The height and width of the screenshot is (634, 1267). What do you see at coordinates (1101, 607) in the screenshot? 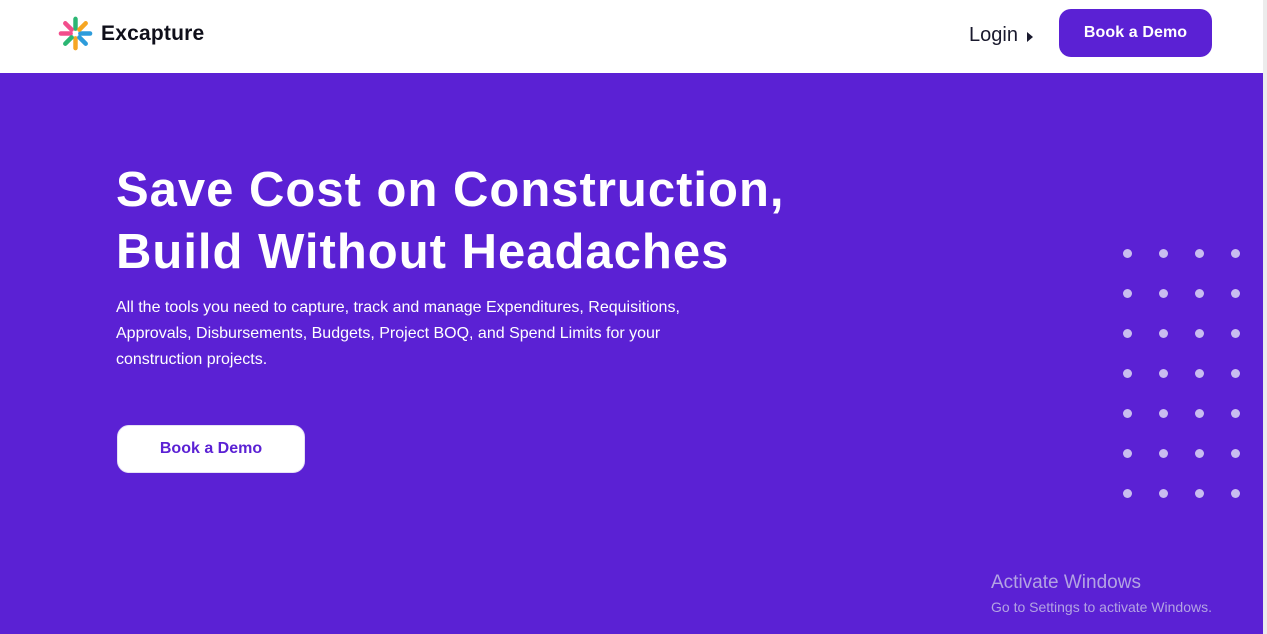
I see `watermark-subtitle: Go to Settings to activate Windows.` at bounding box center [1101, 607].